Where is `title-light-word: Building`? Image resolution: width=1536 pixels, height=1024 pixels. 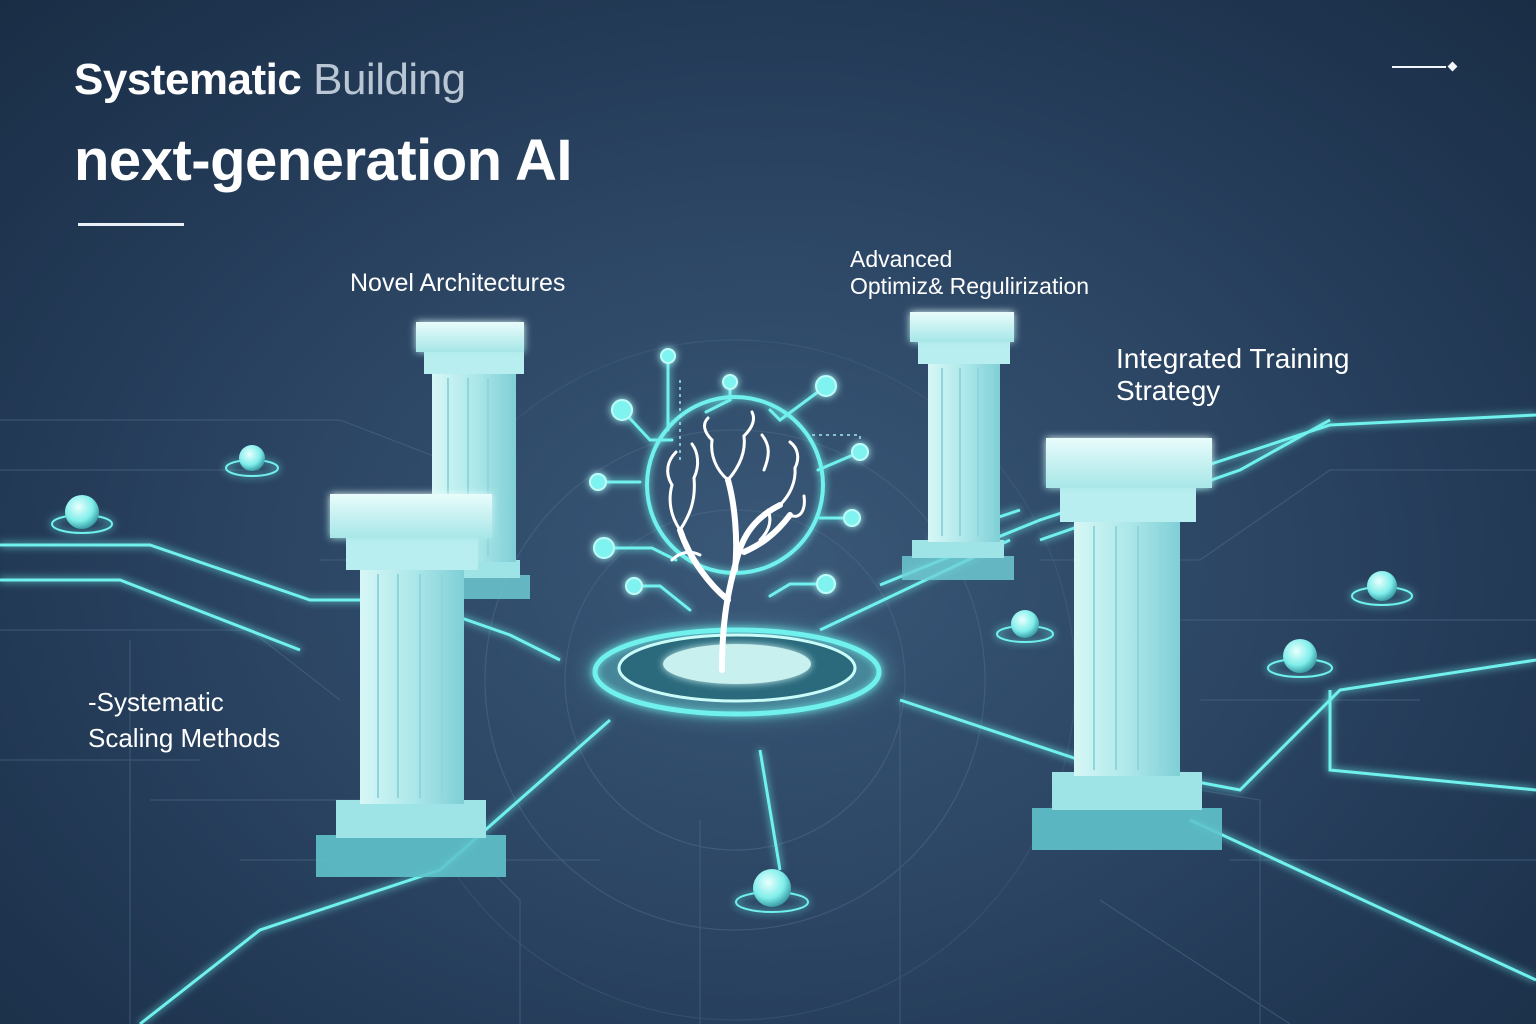
title-light-word: Building is located at coordinates (389, 79).